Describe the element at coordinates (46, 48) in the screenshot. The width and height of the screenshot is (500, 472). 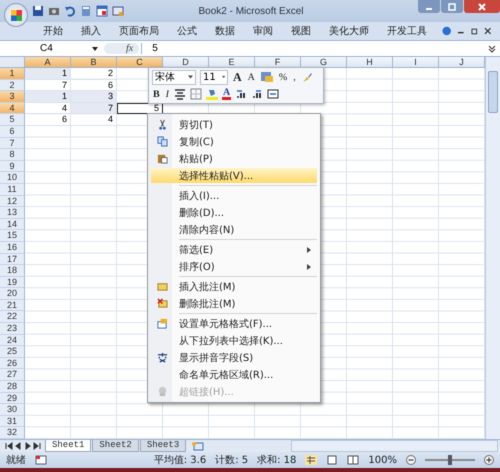
I see `name-box: C4` at that location.